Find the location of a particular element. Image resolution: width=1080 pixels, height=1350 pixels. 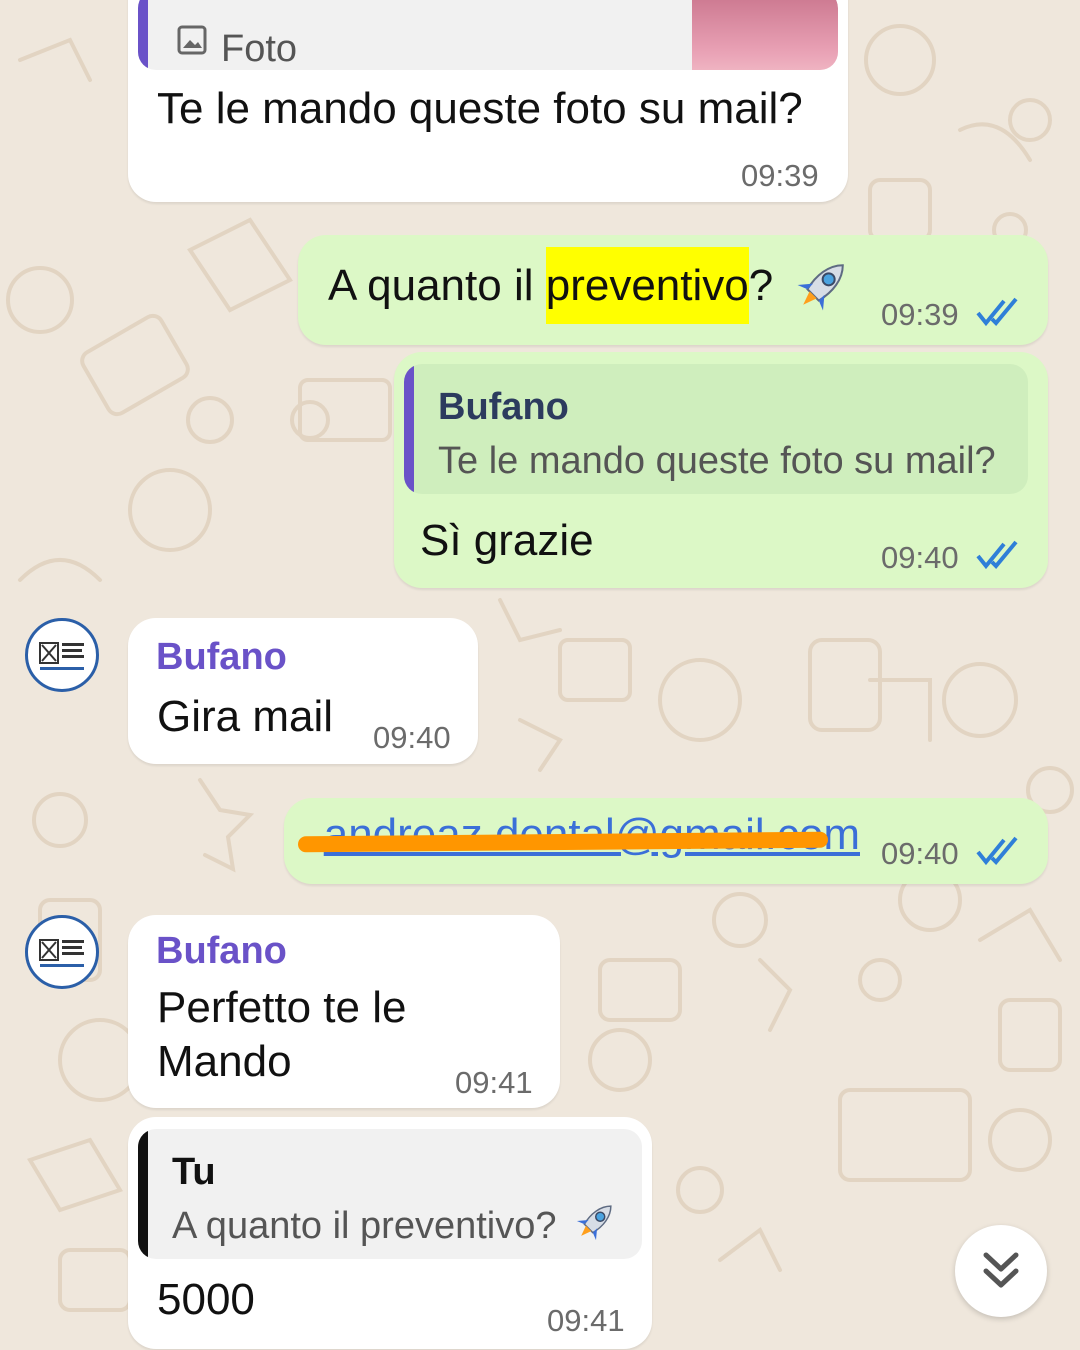

reply-quote: Foto is located at coordinates (488, 35).